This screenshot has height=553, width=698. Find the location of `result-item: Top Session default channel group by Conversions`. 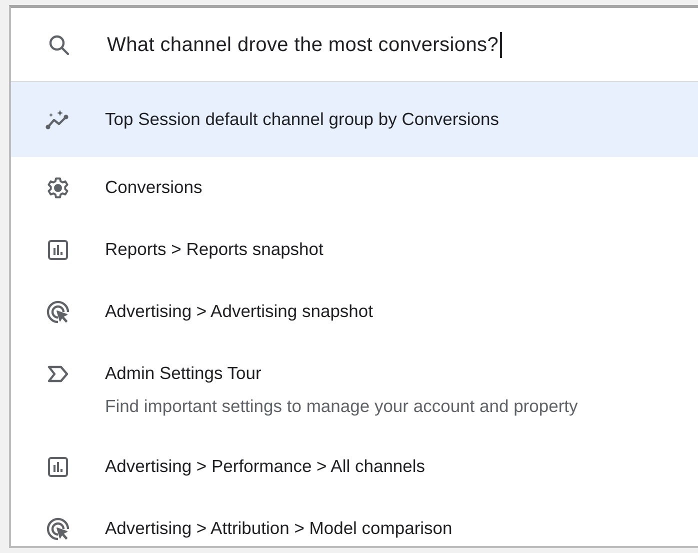

result-item: Top Session default channel group by Conversions is located at coordinates (354, 119).